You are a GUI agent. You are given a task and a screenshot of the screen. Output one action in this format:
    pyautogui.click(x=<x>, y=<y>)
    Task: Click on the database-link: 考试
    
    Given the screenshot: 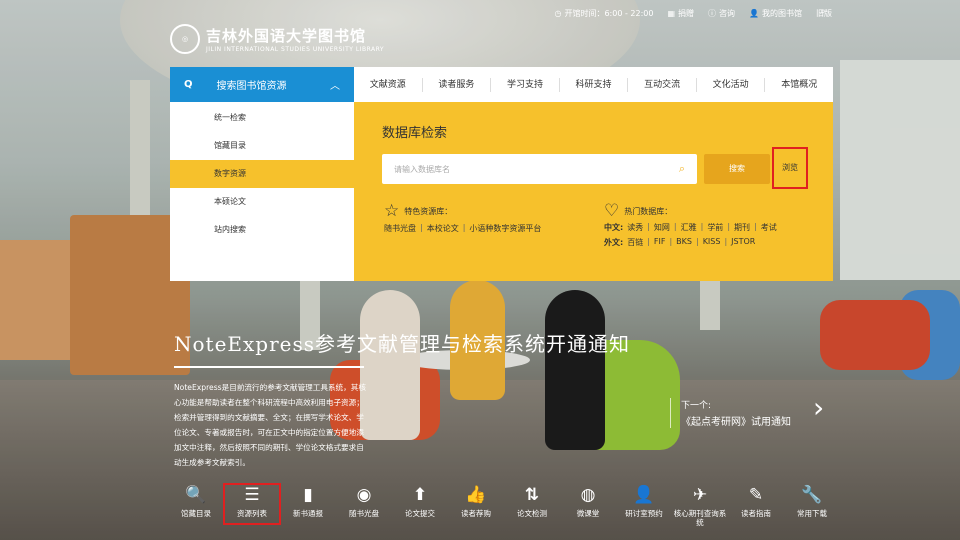 What is the action you would take?
    pyautogui.click(x=769, y=227)
    